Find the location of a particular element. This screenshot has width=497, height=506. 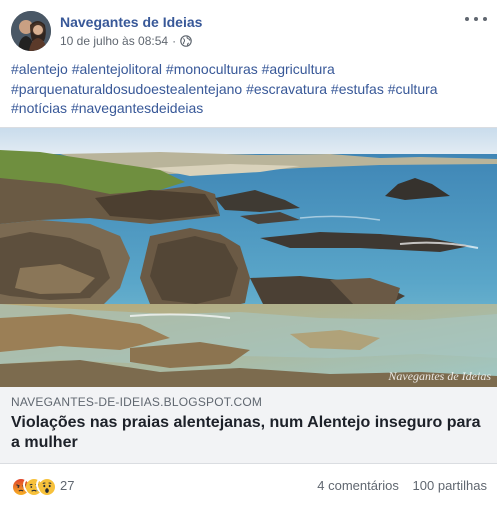

hashtag-link: #alentejo is located at coordinates (39, 69).